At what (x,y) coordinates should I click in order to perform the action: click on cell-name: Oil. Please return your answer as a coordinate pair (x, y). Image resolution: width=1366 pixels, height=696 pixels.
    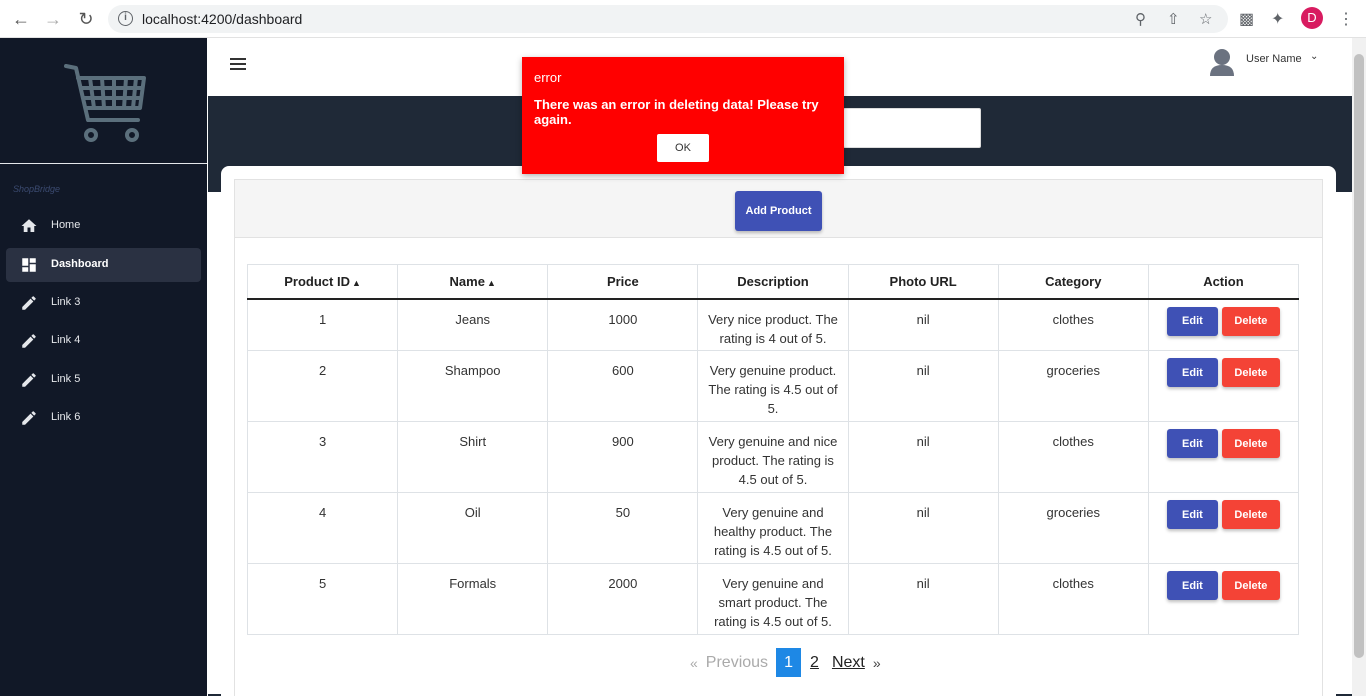
    Looking at the image, I should click on (473, 528).